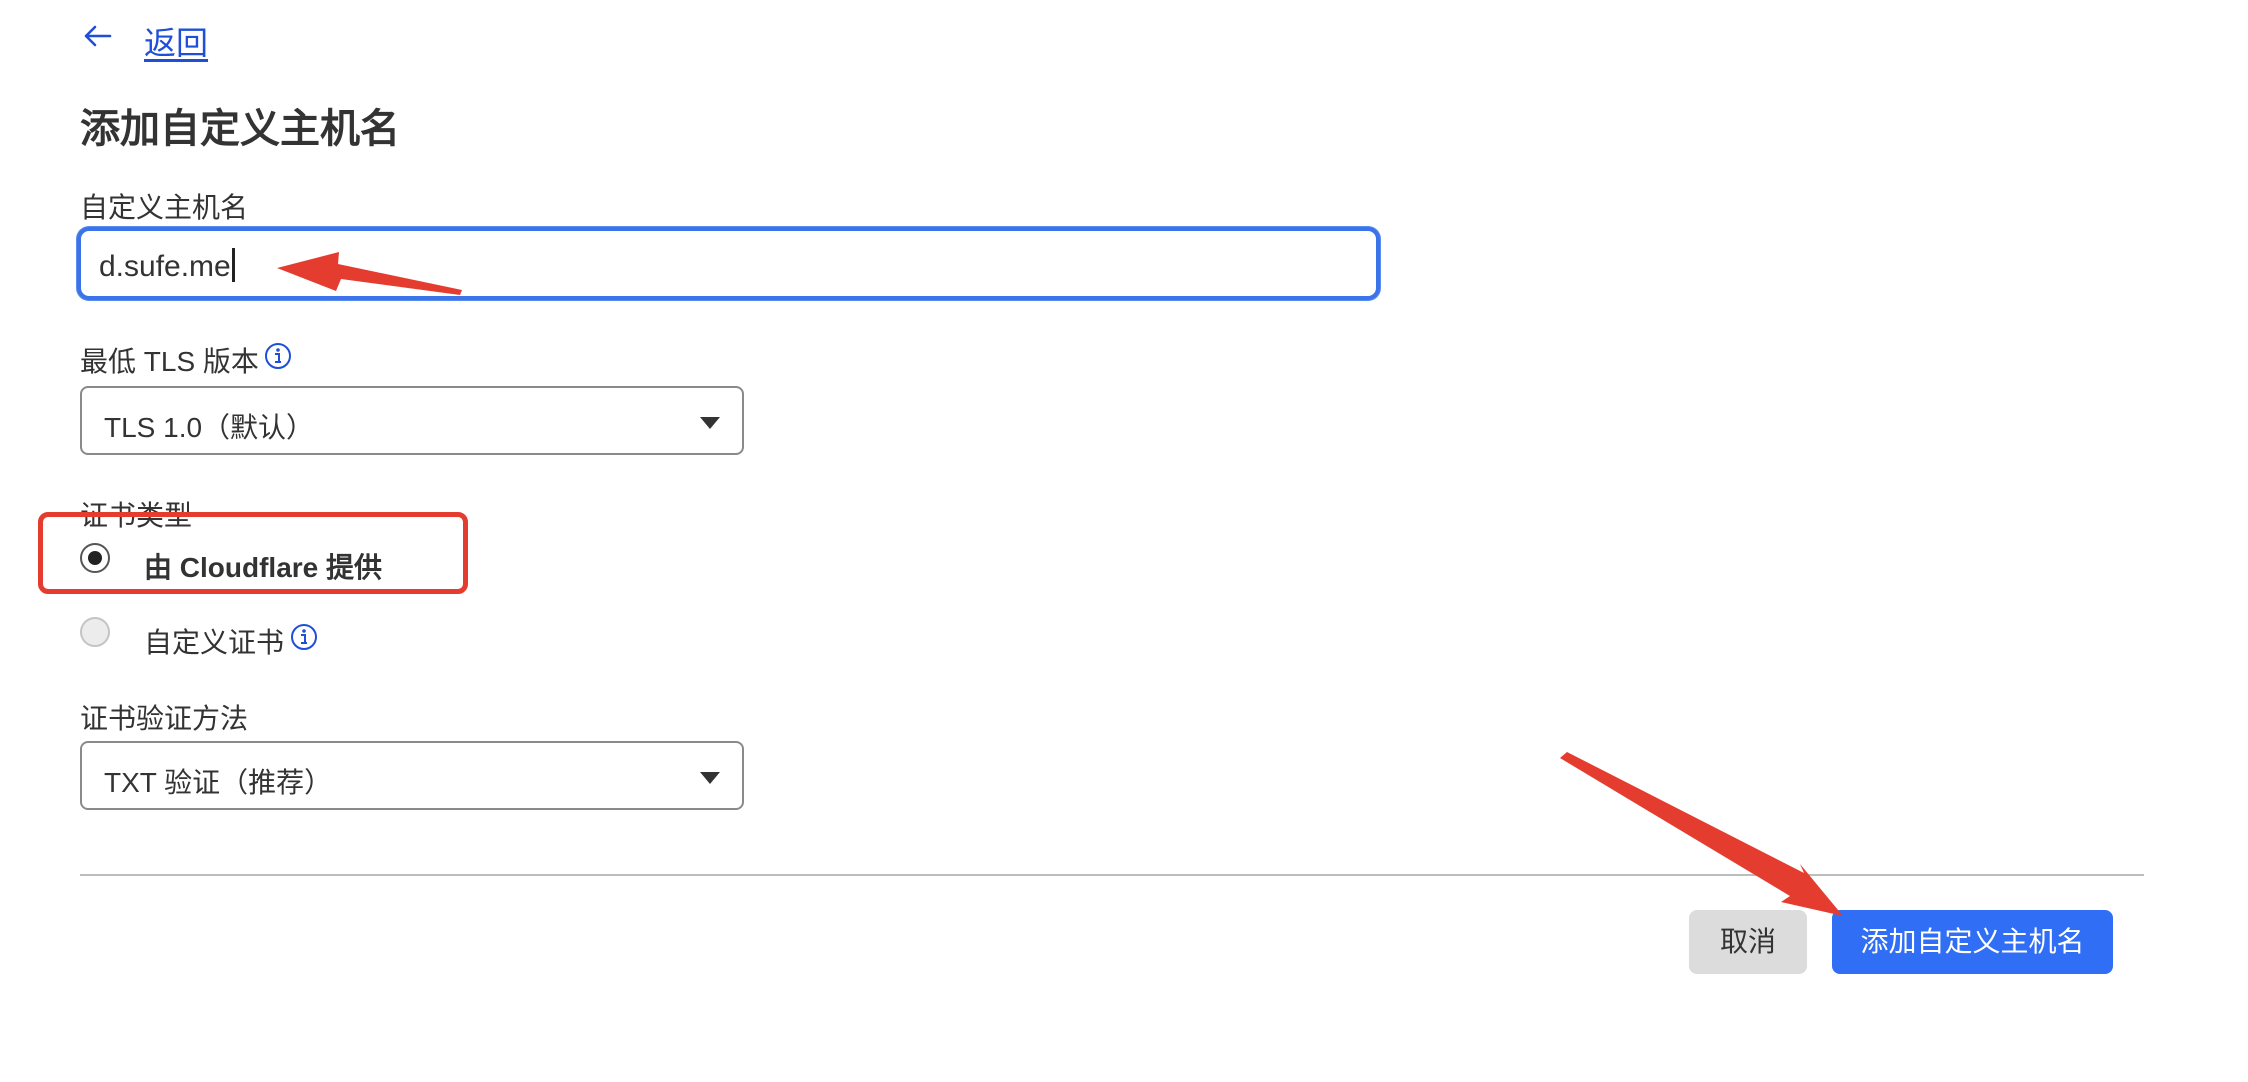 The height and width of the screenshot is (1082, 2248). Describe the element at coordinates (98, 36) in the screenshot. I see `back-arrow-icon` at that location.